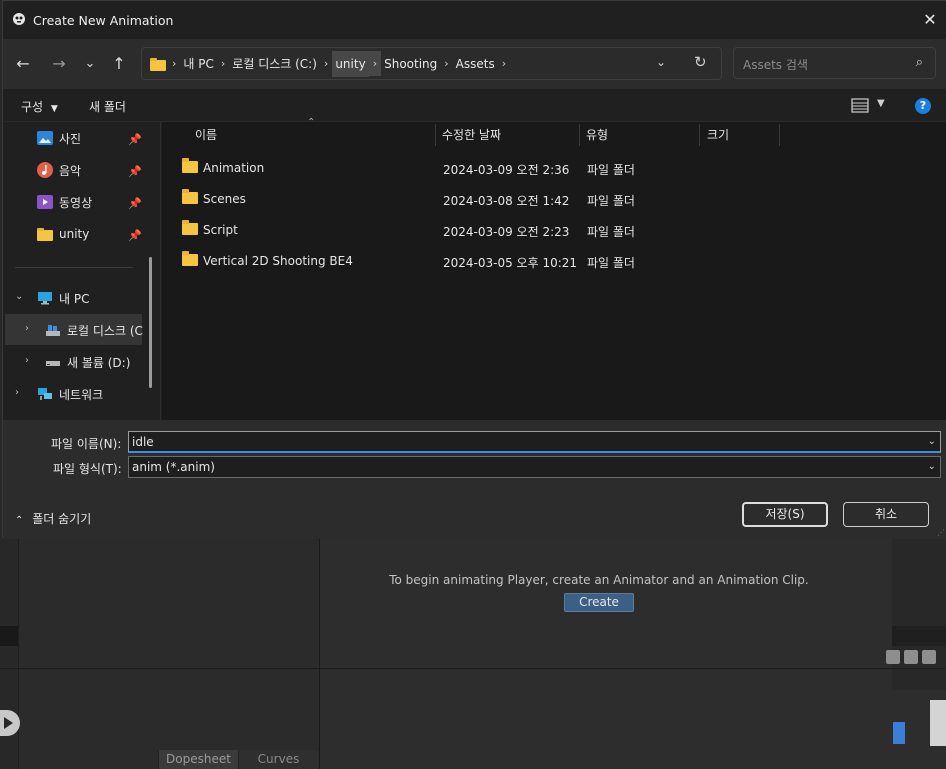  I want to click on organize-label: 구성, so click(32, 107).